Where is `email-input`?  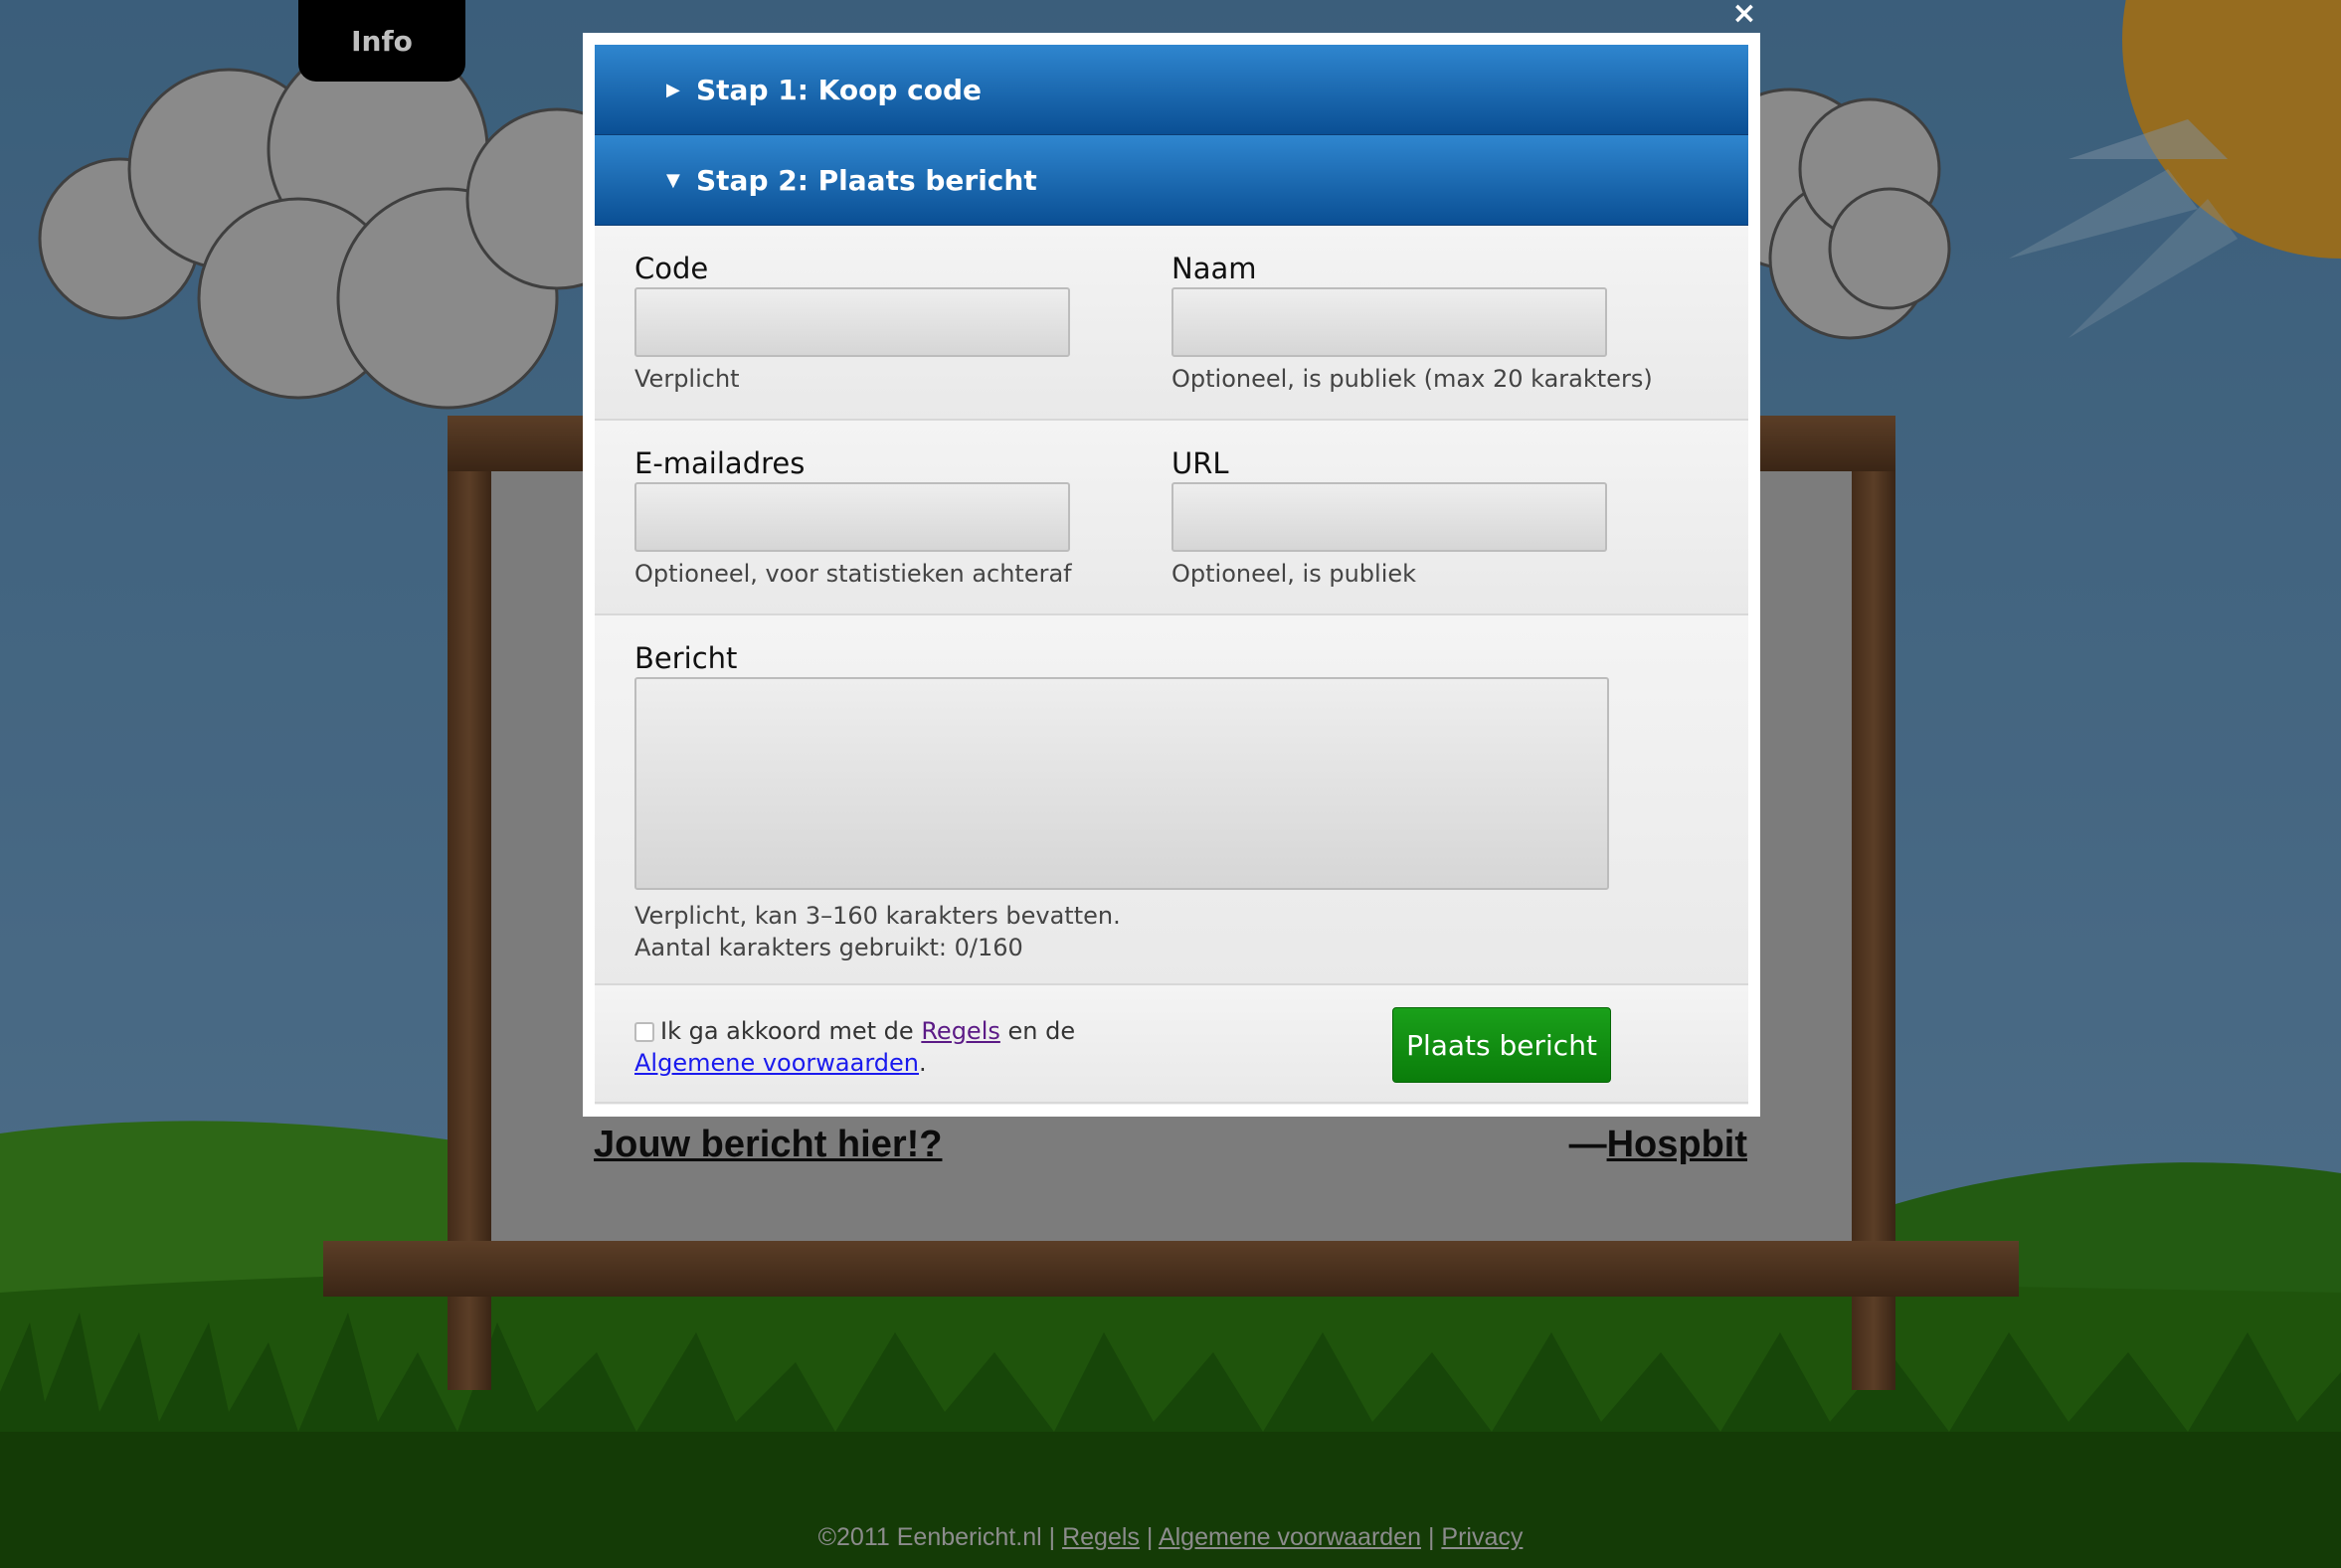
email-input is located at coordinates (852, 517).